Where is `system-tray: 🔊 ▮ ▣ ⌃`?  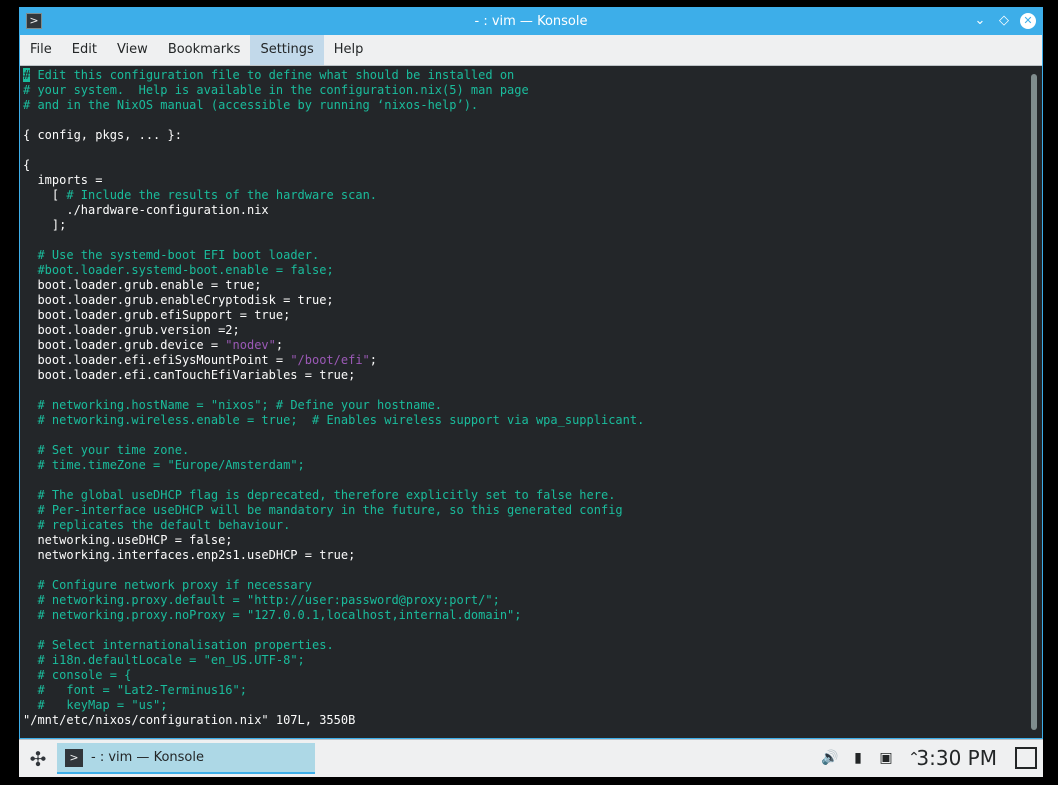 system-tray: 🔊 ▮ ▣ ⌃ is located at coordinates (872, 758).